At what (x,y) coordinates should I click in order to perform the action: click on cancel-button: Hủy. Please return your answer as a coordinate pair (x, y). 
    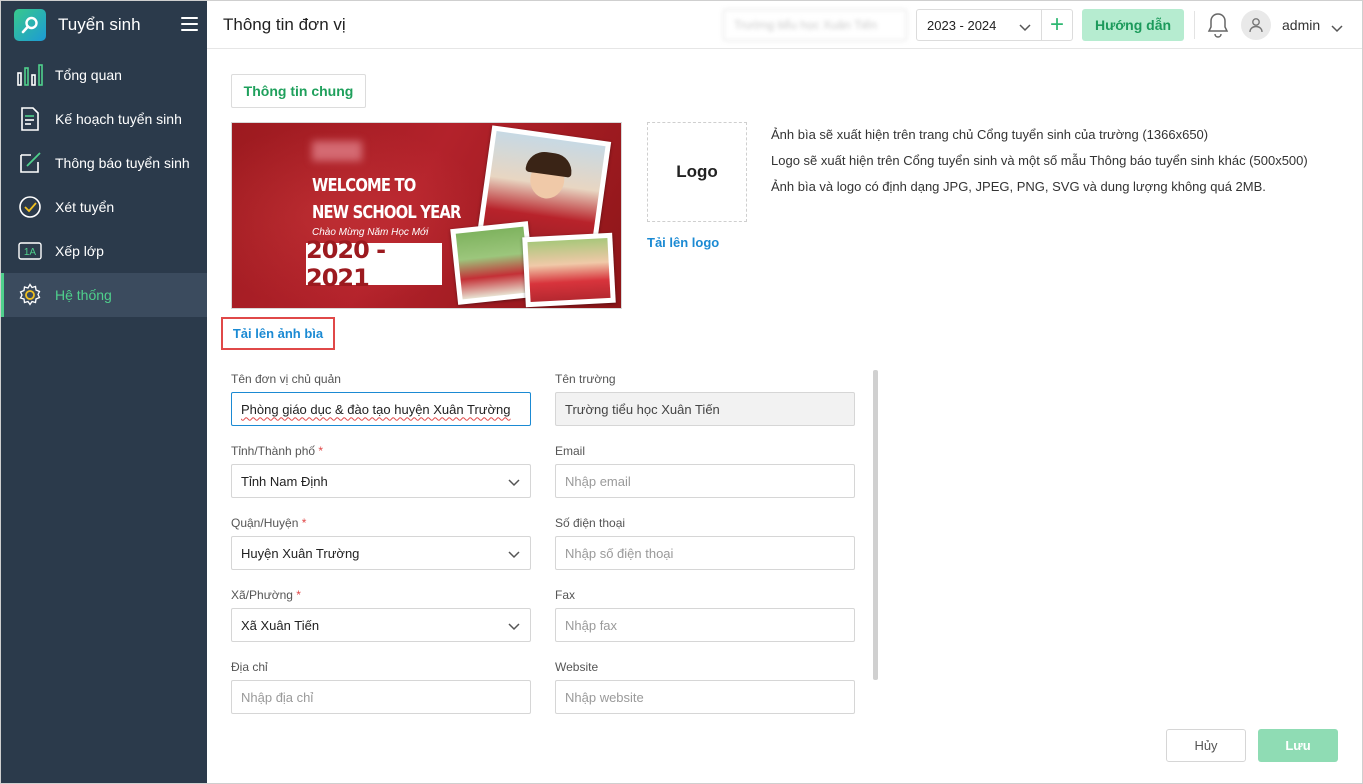
    Looking at the image, I should click on (1206, 745).